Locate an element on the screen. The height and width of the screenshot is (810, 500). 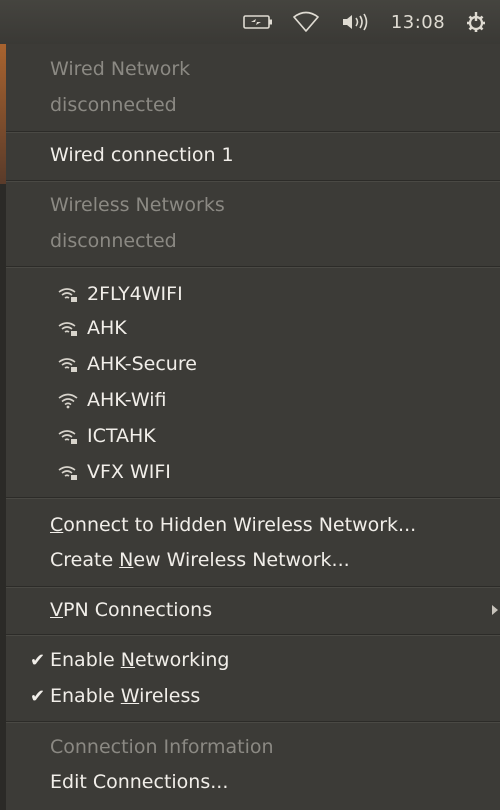
wireless-networks-header: Wireless Networks is located at coordinates (253, 205).